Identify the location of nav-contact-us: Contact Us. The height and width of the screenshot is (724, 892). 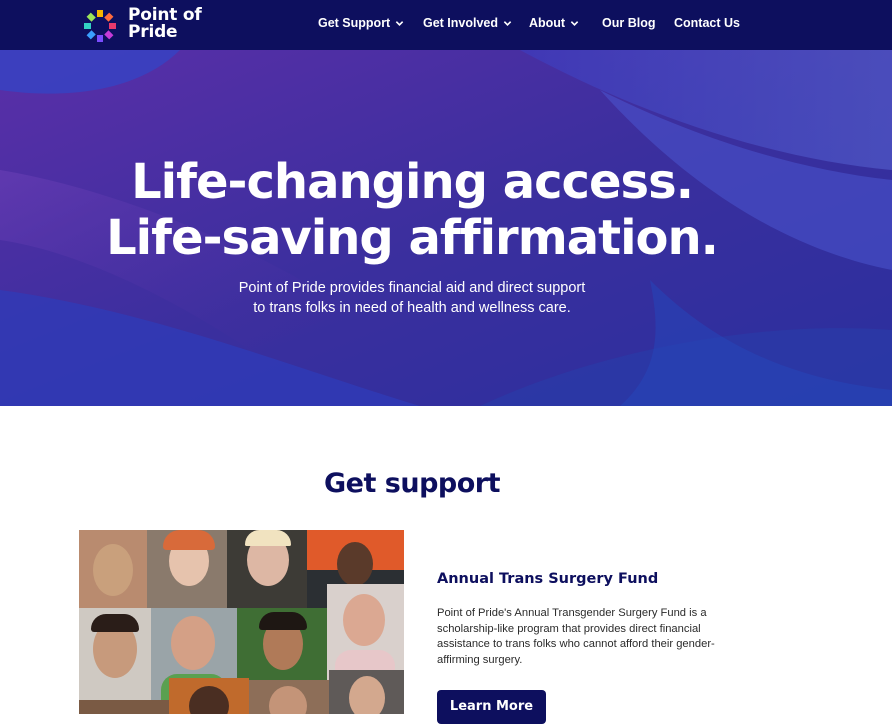
(707, 23).